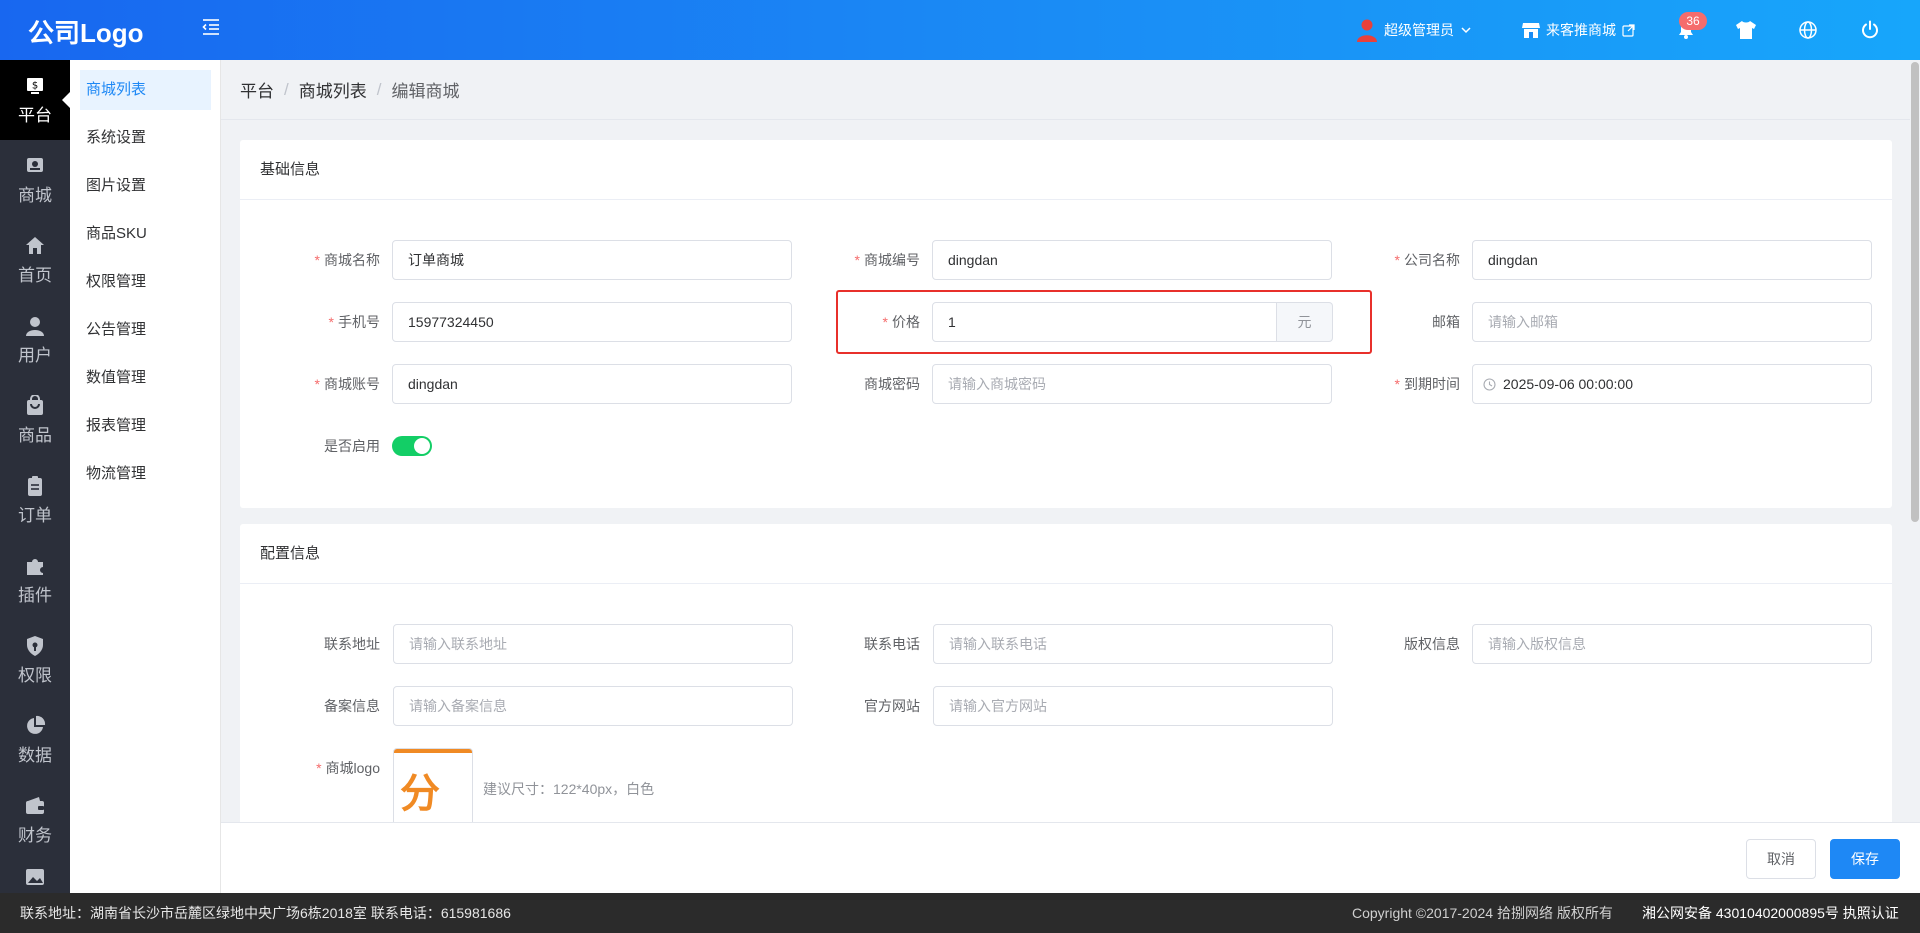 This screenshot has height=933, width=1920. I want to click on rail-item-label: 首页, so click(35, 275).